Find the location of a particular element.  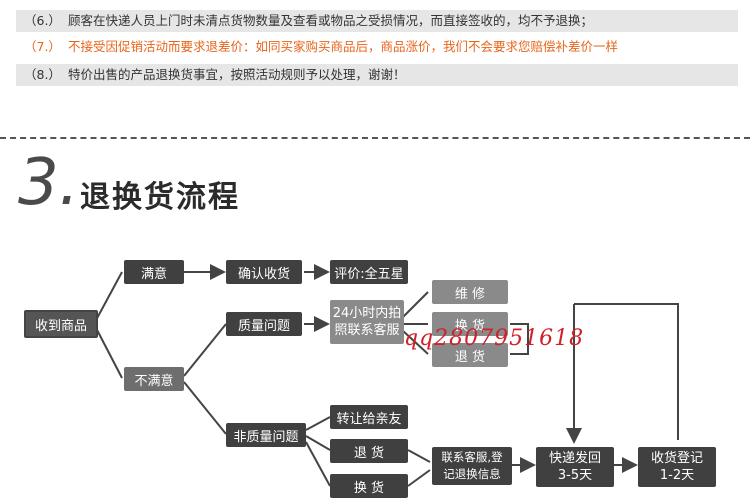

ship-line1: 快递发回 is located at coordinates (574, 458).